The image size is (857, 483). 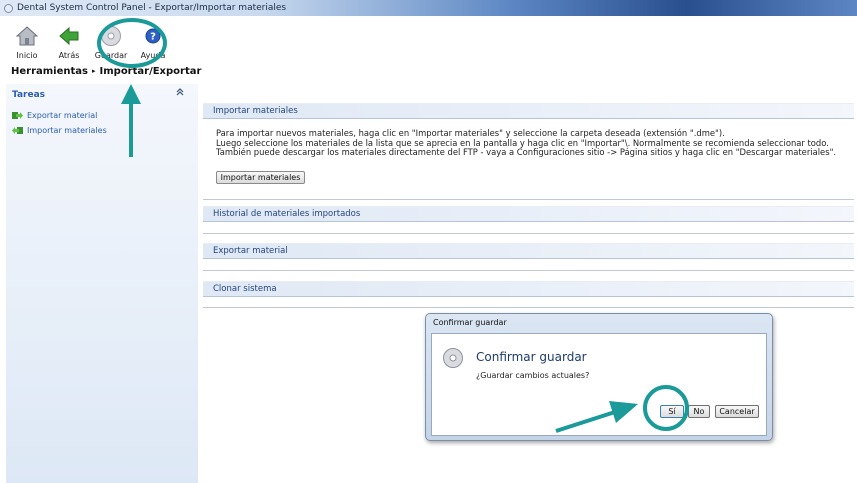 I want to click on home-label: Inicio, so click(x=27, y=55).